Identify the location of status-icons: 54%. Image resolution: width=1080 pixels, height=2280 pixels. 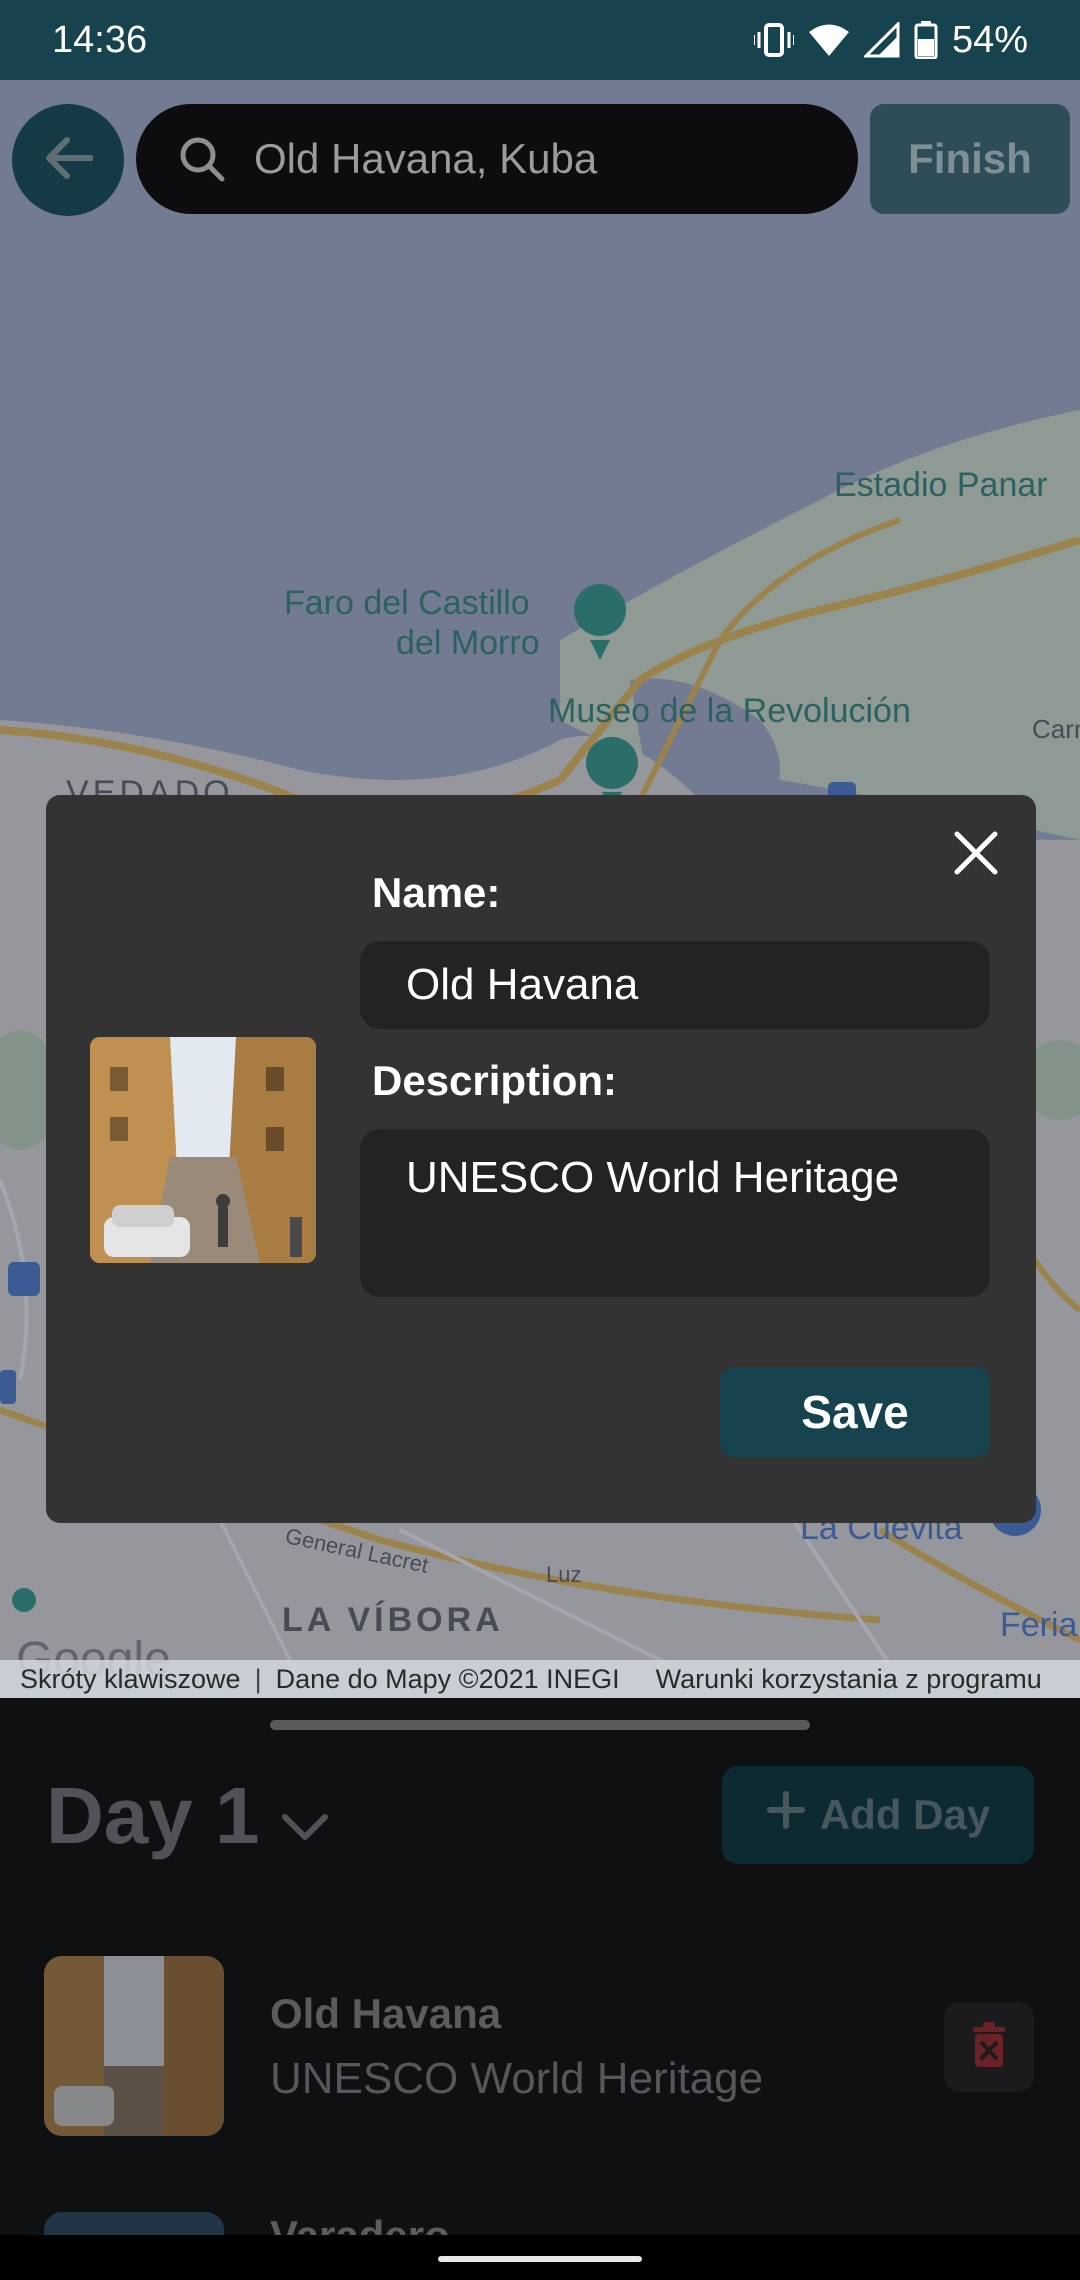
(890, 40).